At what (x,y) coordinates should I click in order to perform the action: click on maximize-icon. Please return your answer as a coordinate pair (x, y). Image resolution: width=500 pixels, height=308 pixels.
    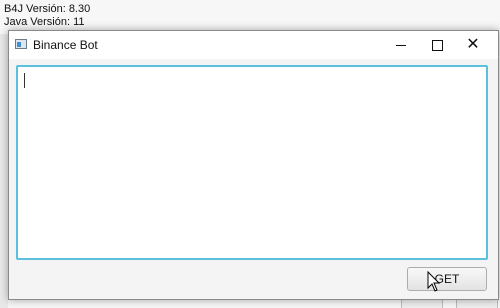
    Looking at the image, I should click on (437, 45).